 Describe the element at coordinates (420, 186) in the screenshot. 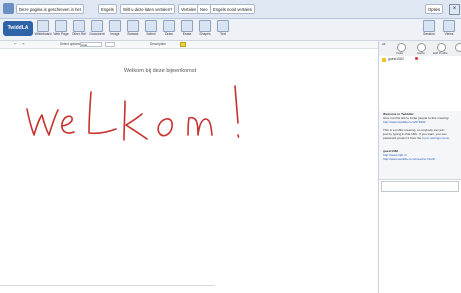

I see `chat-input` at that location.